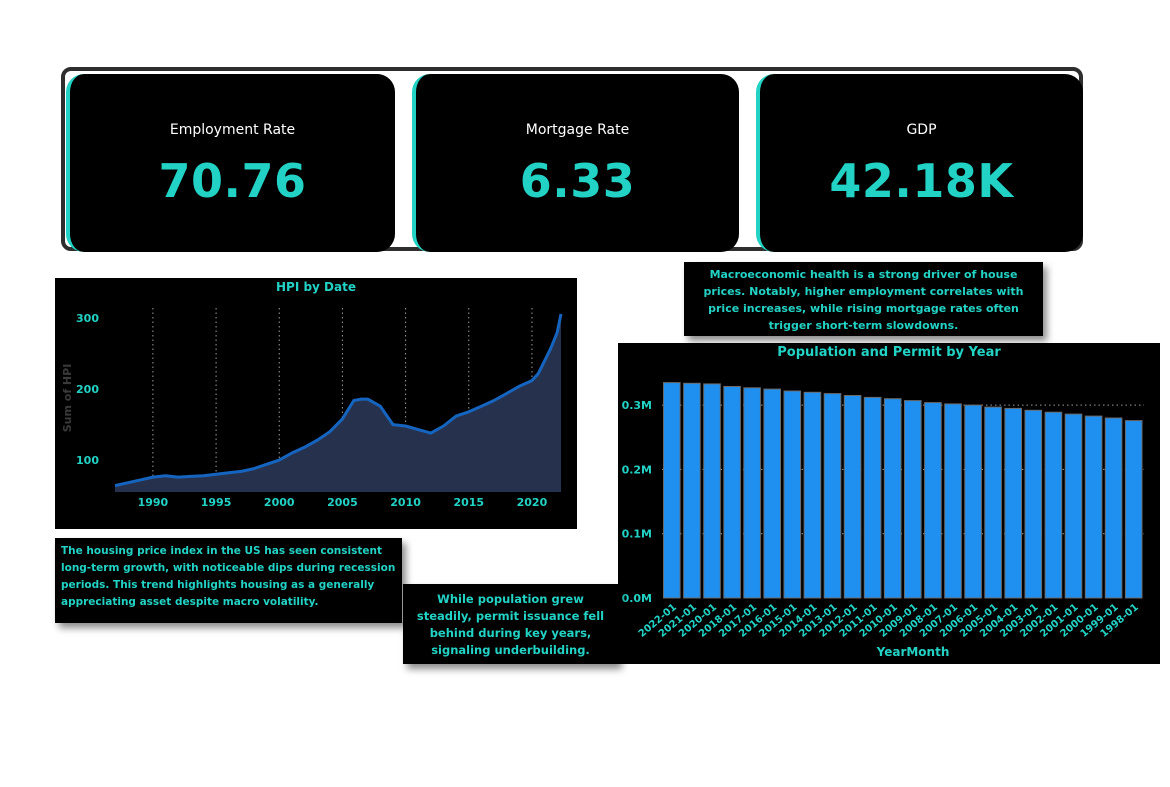  Describe the element at coordinates (637, 405) in the screenshot. I see `y-tick-label: 0.3M` at that location.